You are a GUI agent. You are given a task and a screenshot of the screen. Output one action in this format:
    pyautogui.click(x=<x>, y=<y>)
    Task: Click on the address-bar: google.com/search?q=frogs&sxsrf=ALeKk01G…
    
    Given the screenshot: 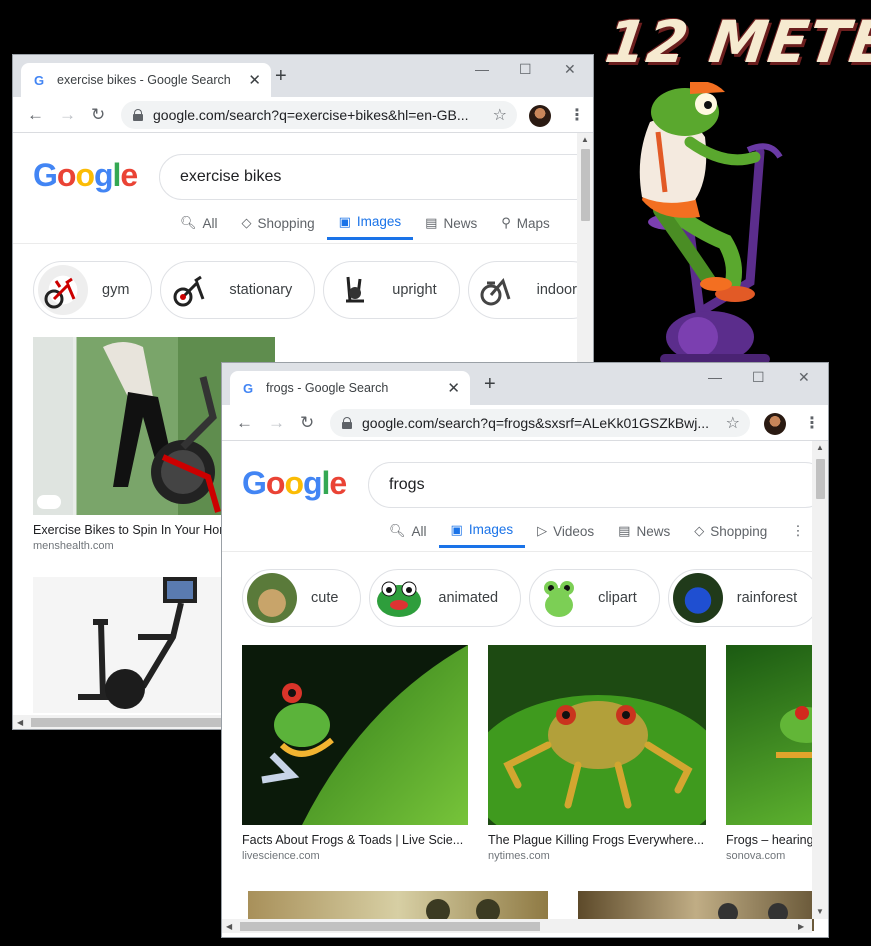 What is the action you would take?
    pyautogui.click(x=540, y=423)
    